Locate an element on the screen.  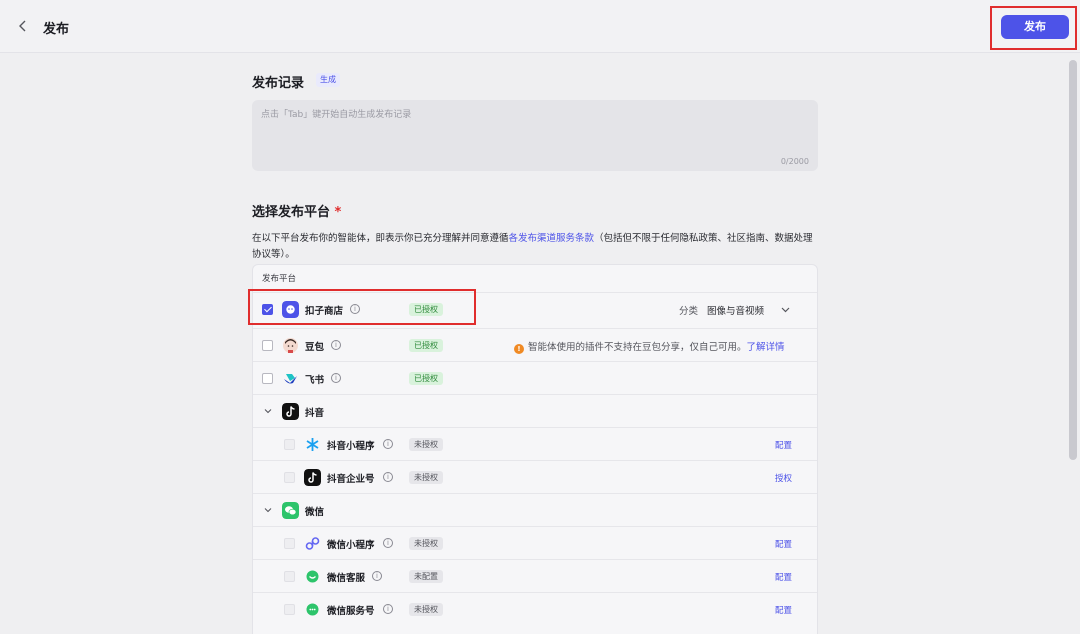
checkbox-wechat-service is located at coordinates (289, 576).